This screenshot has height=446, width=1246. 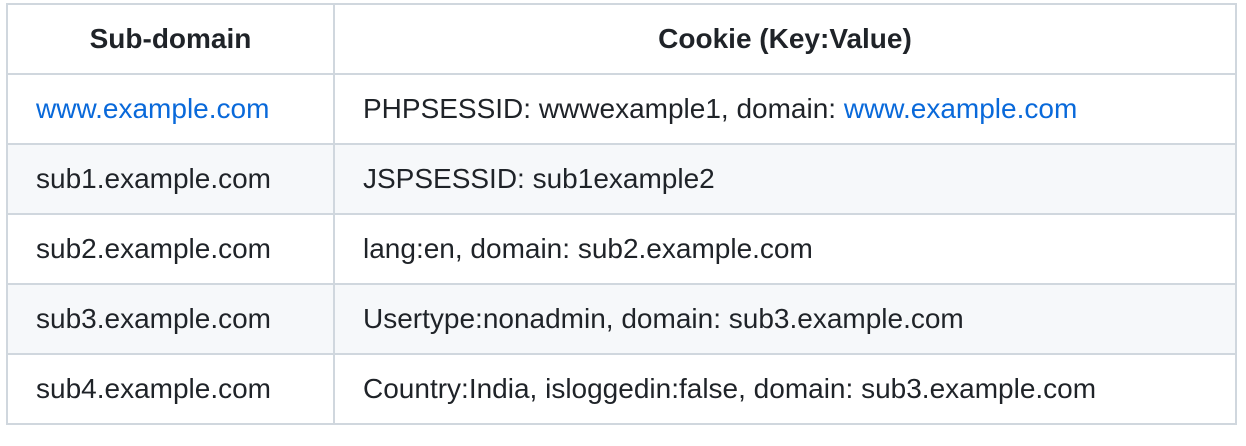 I want to click on subdomain-cell: sub4.example.com, so click(x=170, y=389).